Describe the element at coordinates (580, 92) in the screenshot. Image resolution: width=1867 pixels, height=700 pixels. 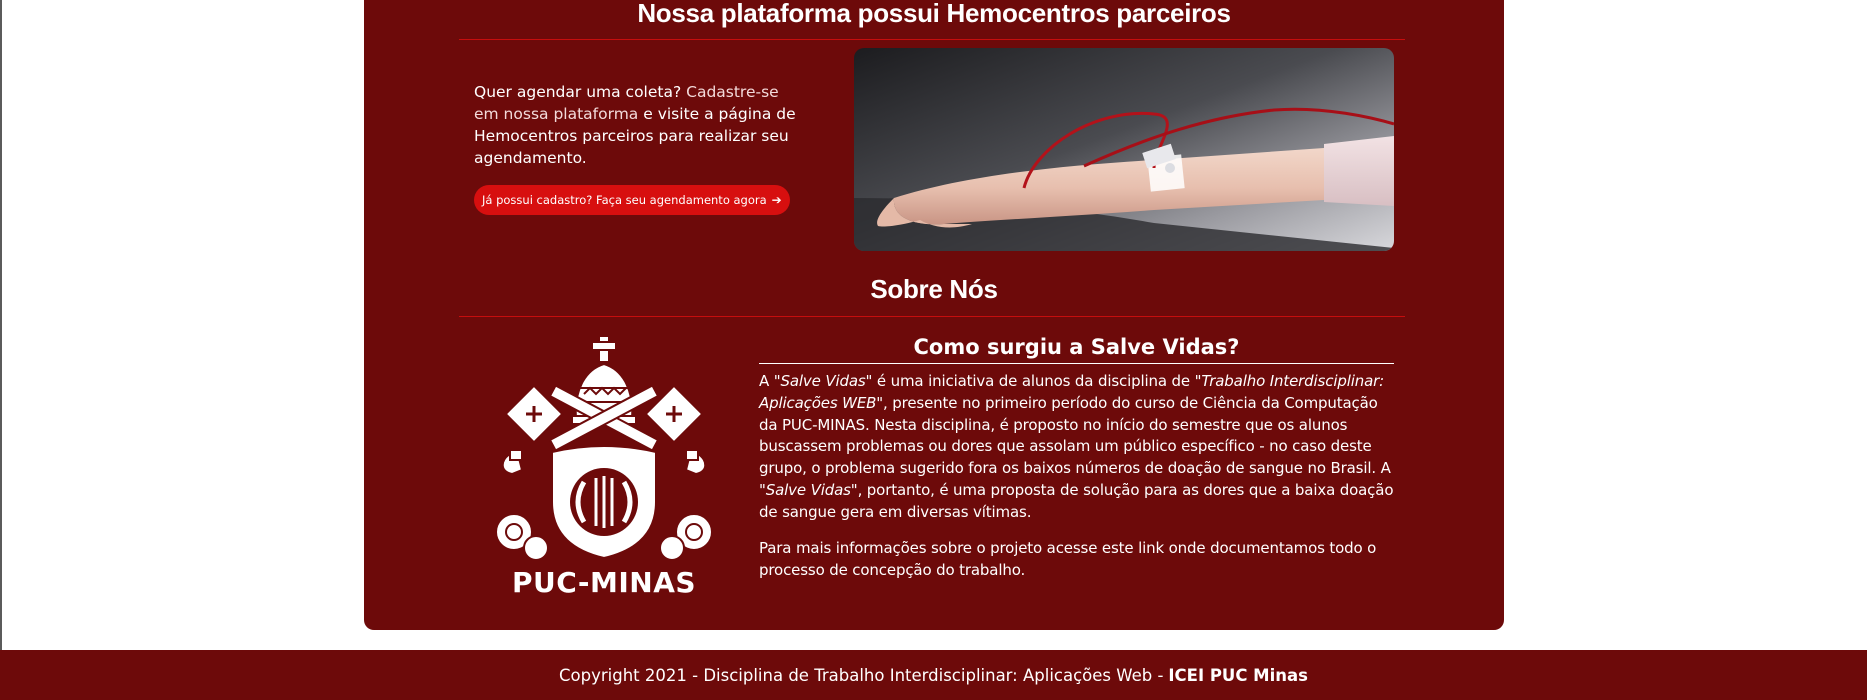
I see `intro-text-1: Quer agendar uma coleta?` at that location.